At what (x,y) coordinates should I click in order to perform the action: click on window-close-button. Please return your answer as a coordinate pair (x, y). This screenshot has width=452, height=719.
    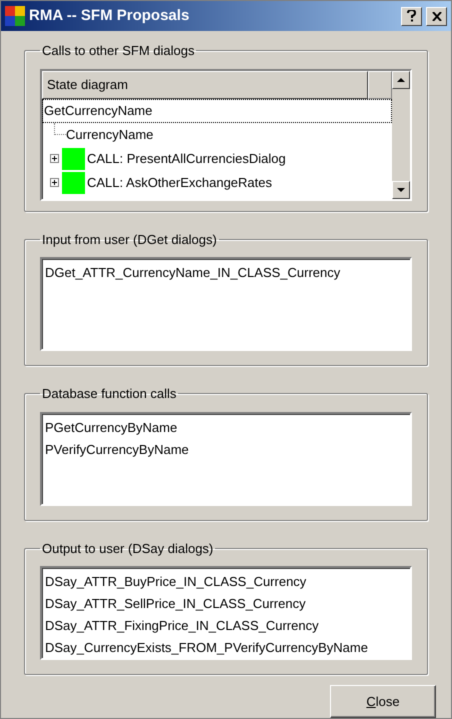
    Looking at the image, I should click on (436, 16).